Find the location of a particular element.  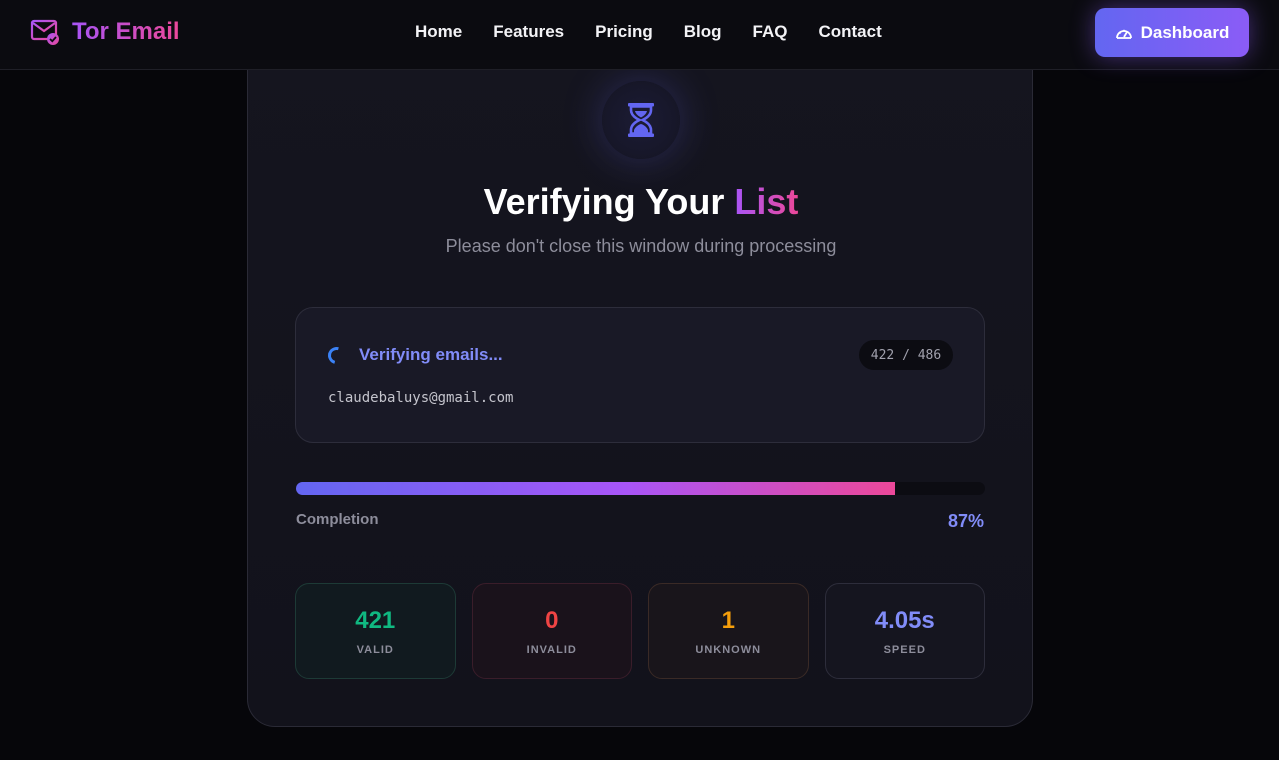

nav-link-faq: FAQ is located at coordinates (770, 32).